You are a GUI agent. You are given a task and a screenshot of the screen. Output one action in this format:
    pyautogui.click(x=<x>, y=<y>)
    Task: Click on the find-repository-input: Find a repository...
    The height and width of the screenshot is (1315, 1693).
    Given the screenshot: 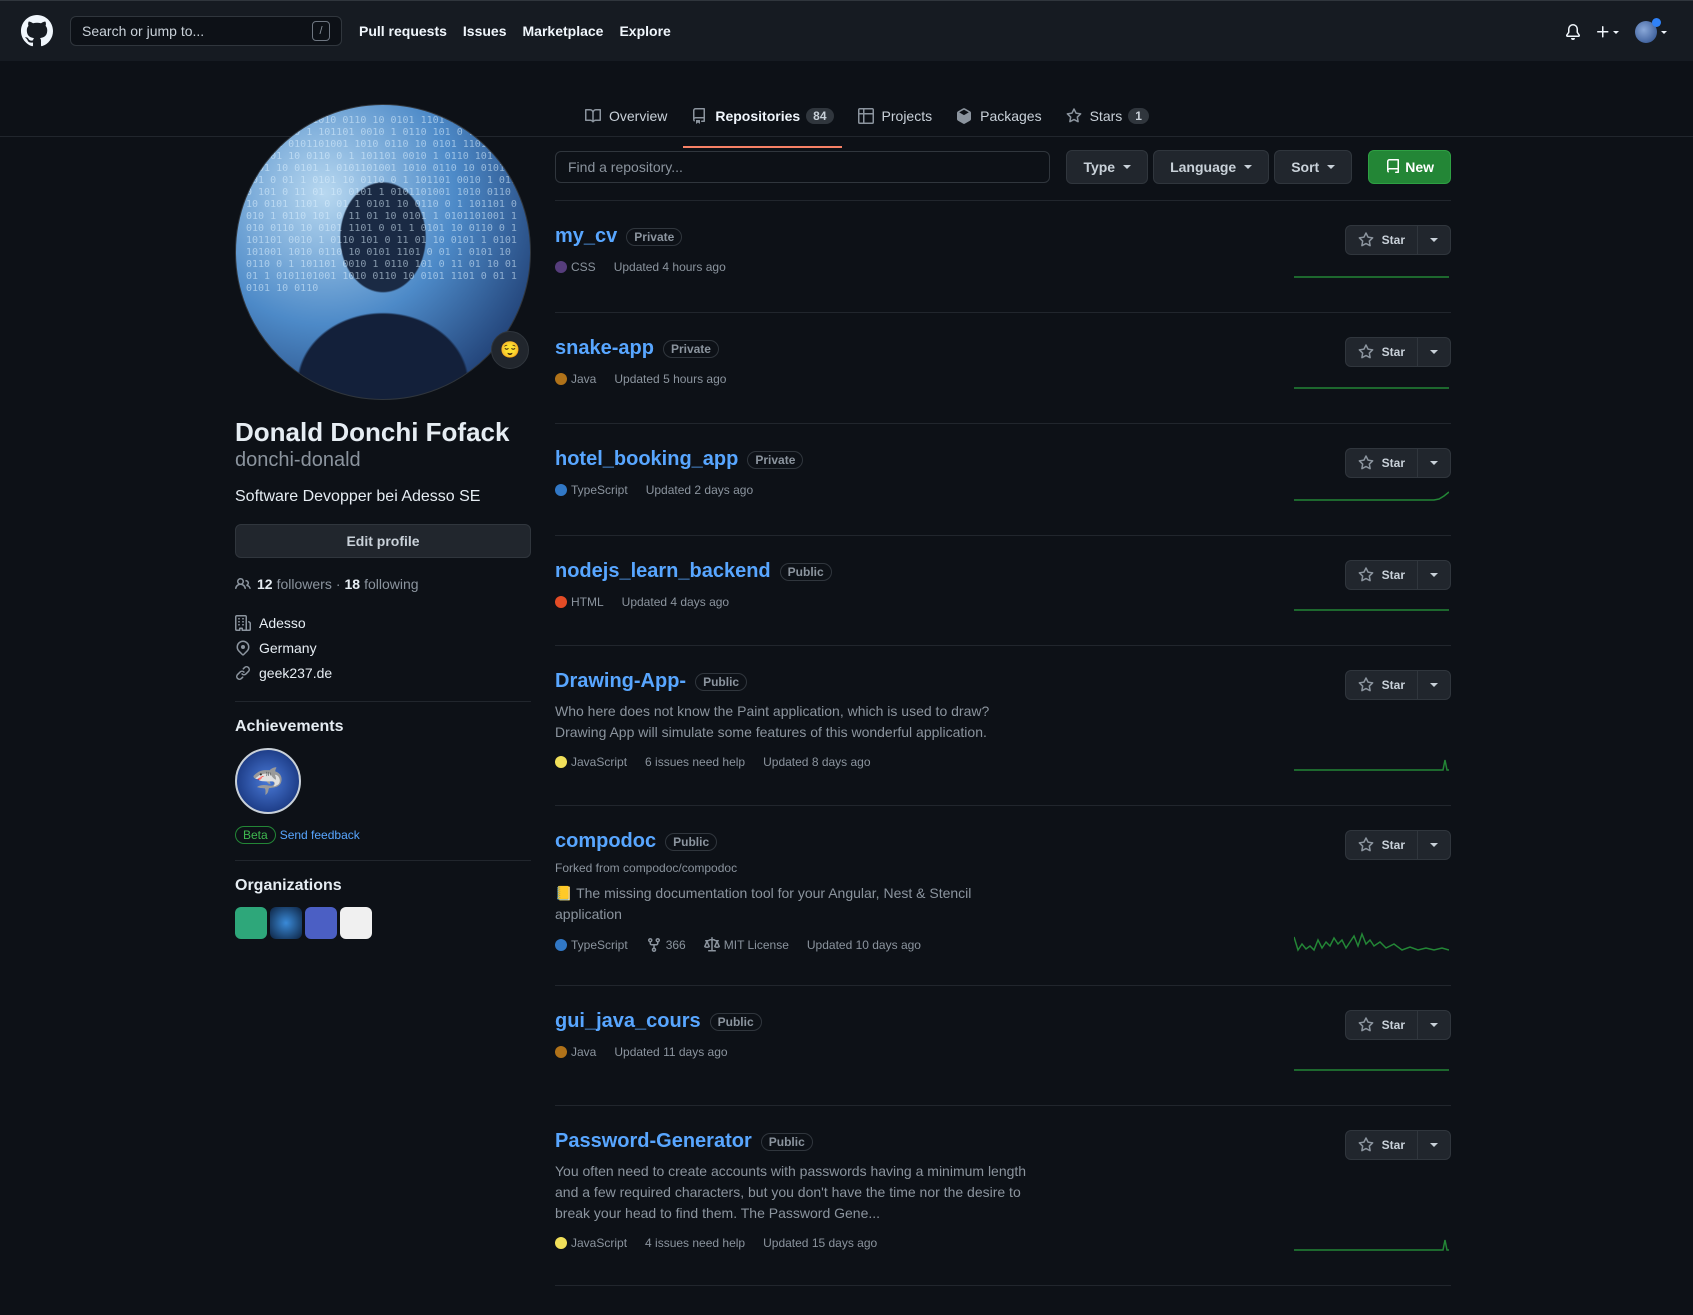 What is the action you would take?
    pyautogui.click(x=803, y=167)
    